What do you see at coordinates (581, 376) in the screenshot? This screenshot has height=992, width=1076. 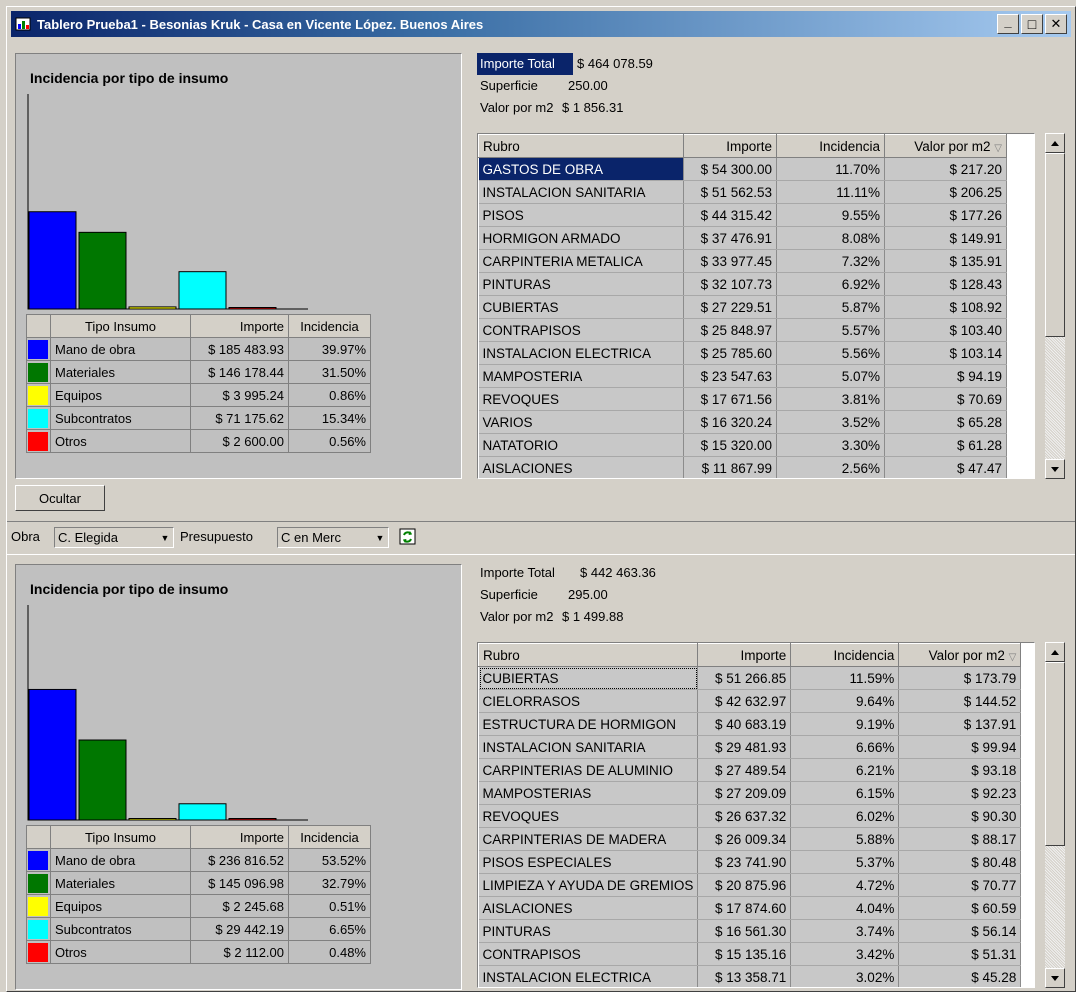 I see `cell-rubro: MAMPOSTERIA` at bounding box center [581, 376].